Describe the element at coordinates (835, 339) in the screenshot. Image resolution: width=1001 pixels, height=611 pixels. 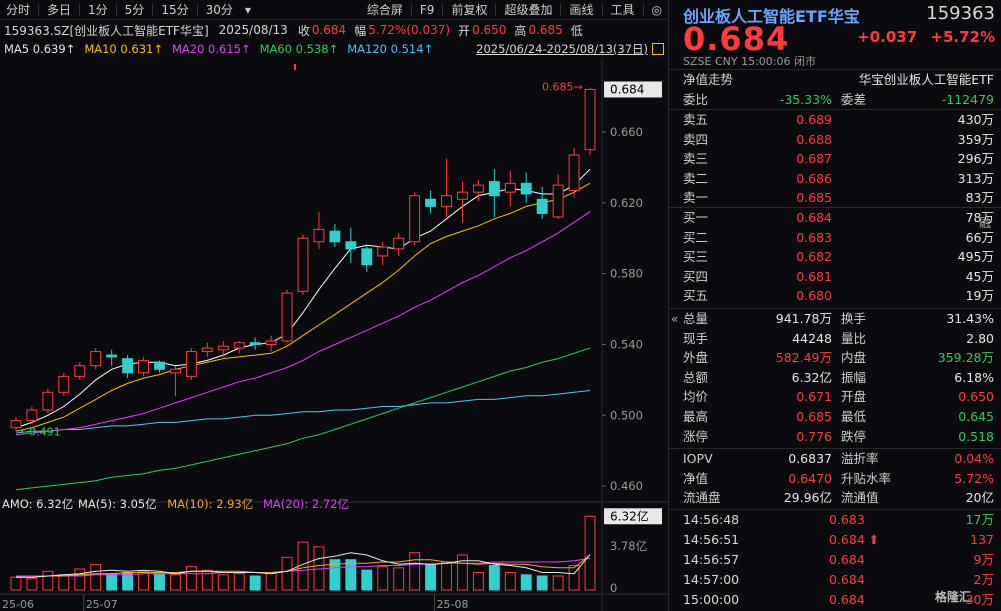
I see `stat-row: 现手 44248 量比 2.80` at that location.